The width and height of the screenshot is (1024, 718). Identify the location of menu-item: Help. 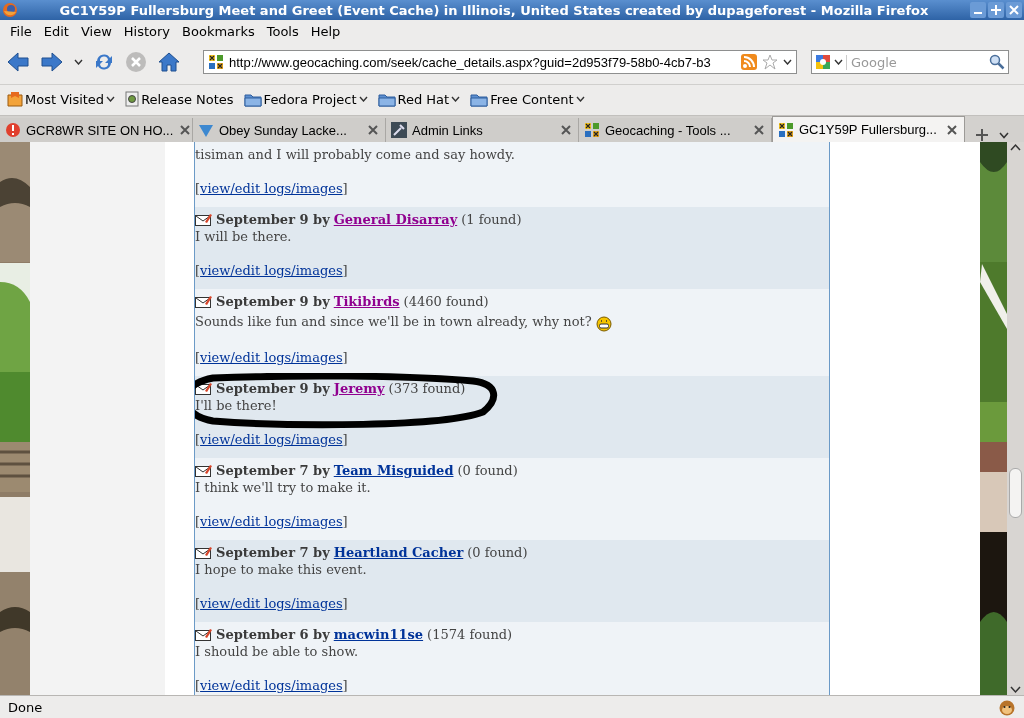
(325, 31).